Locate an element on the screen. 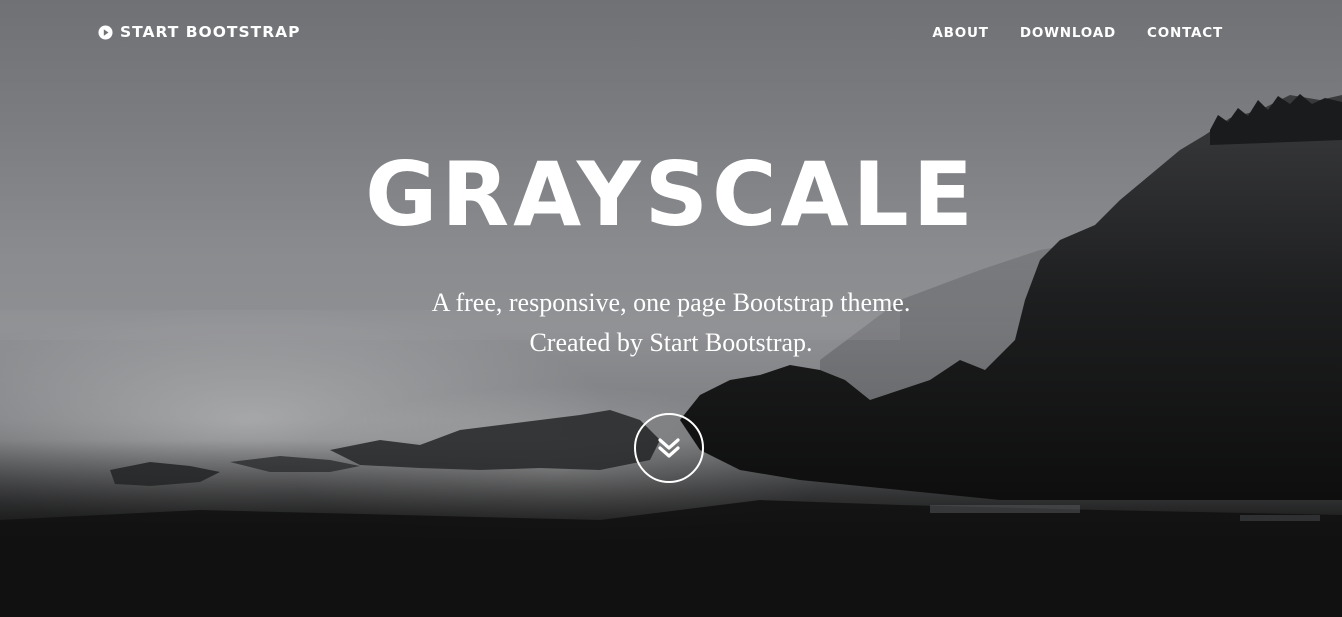 The width and height of the screenshot is (1342, 617). nav-menu: ABOUT DOWNLOAD CONTACT is located at coordinates (1077, 33).